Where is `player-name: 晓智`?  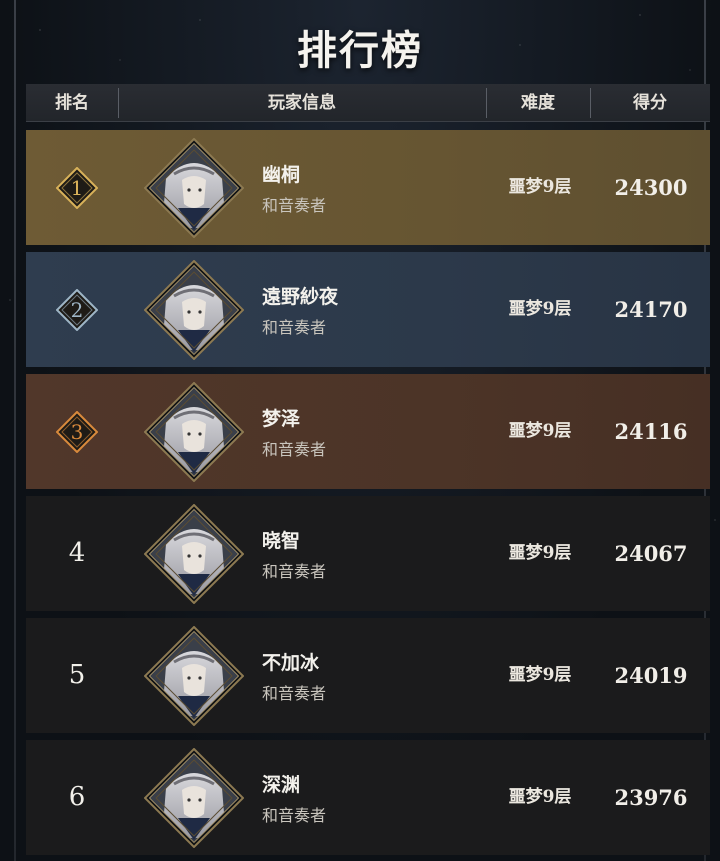 player-name: 晓智 is located at coordinates (281, 541).